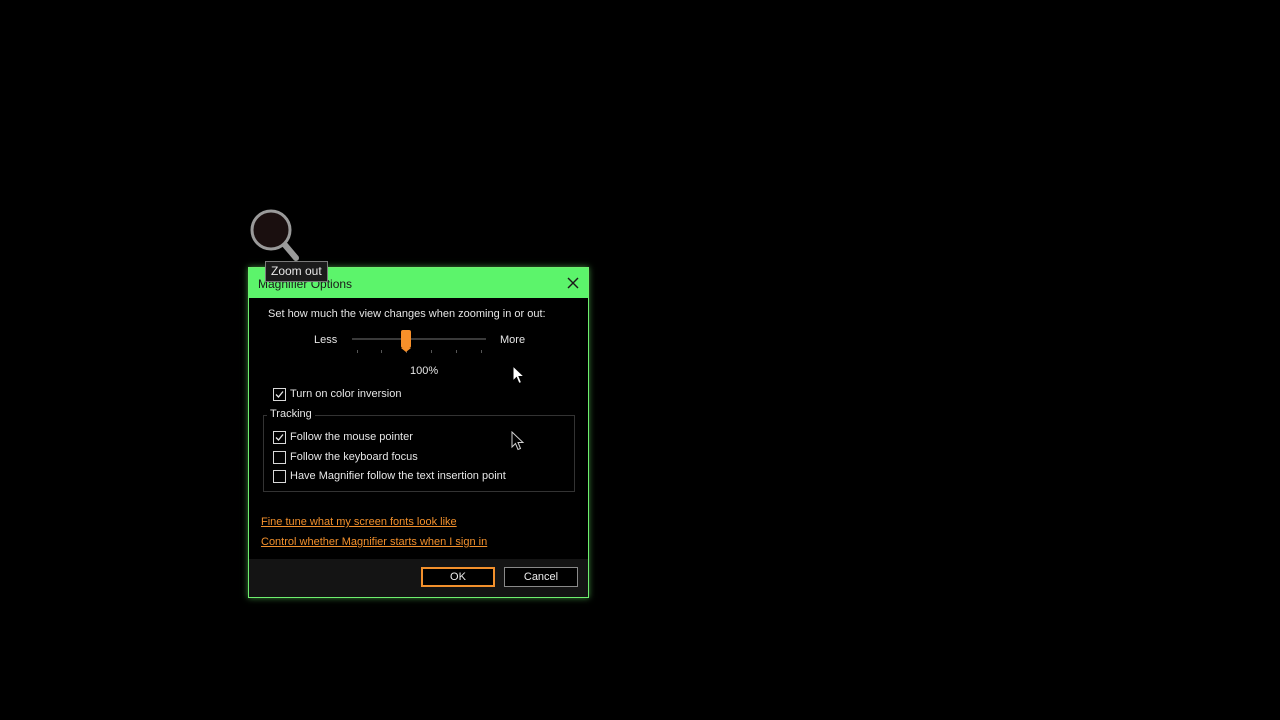  What do you see at coordinates (291, 414) in the screenshot?
I see `tracking-group-label: Tracking` at bounding box center [291, 414].